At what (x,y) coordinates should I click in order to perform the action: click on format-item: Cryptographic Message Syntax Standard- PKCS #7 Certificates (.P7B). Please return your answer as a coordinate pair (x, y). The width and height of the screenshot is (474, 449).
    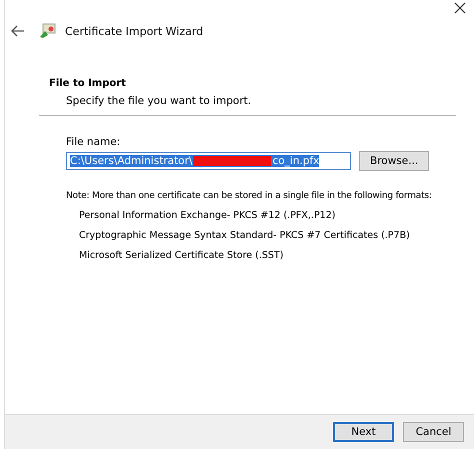
    Looking at the image, I should click on (245, 235).